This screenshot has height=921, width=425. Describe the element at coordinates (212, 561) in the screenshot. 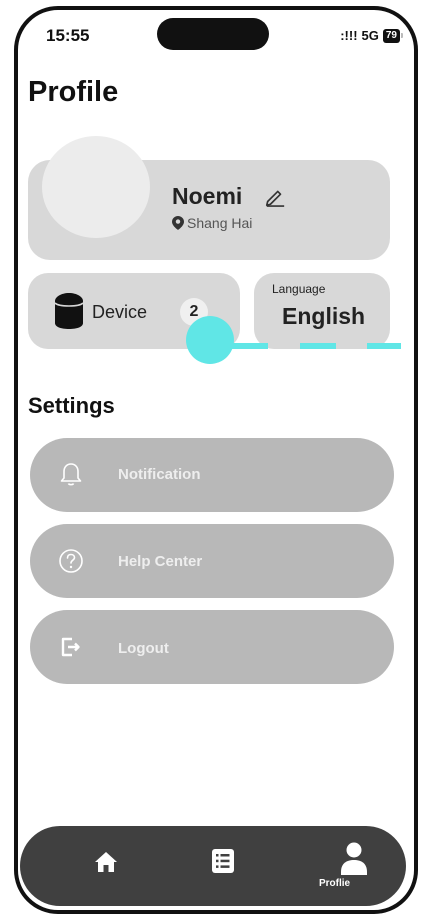

I see `settings-item-help-center` at that location.